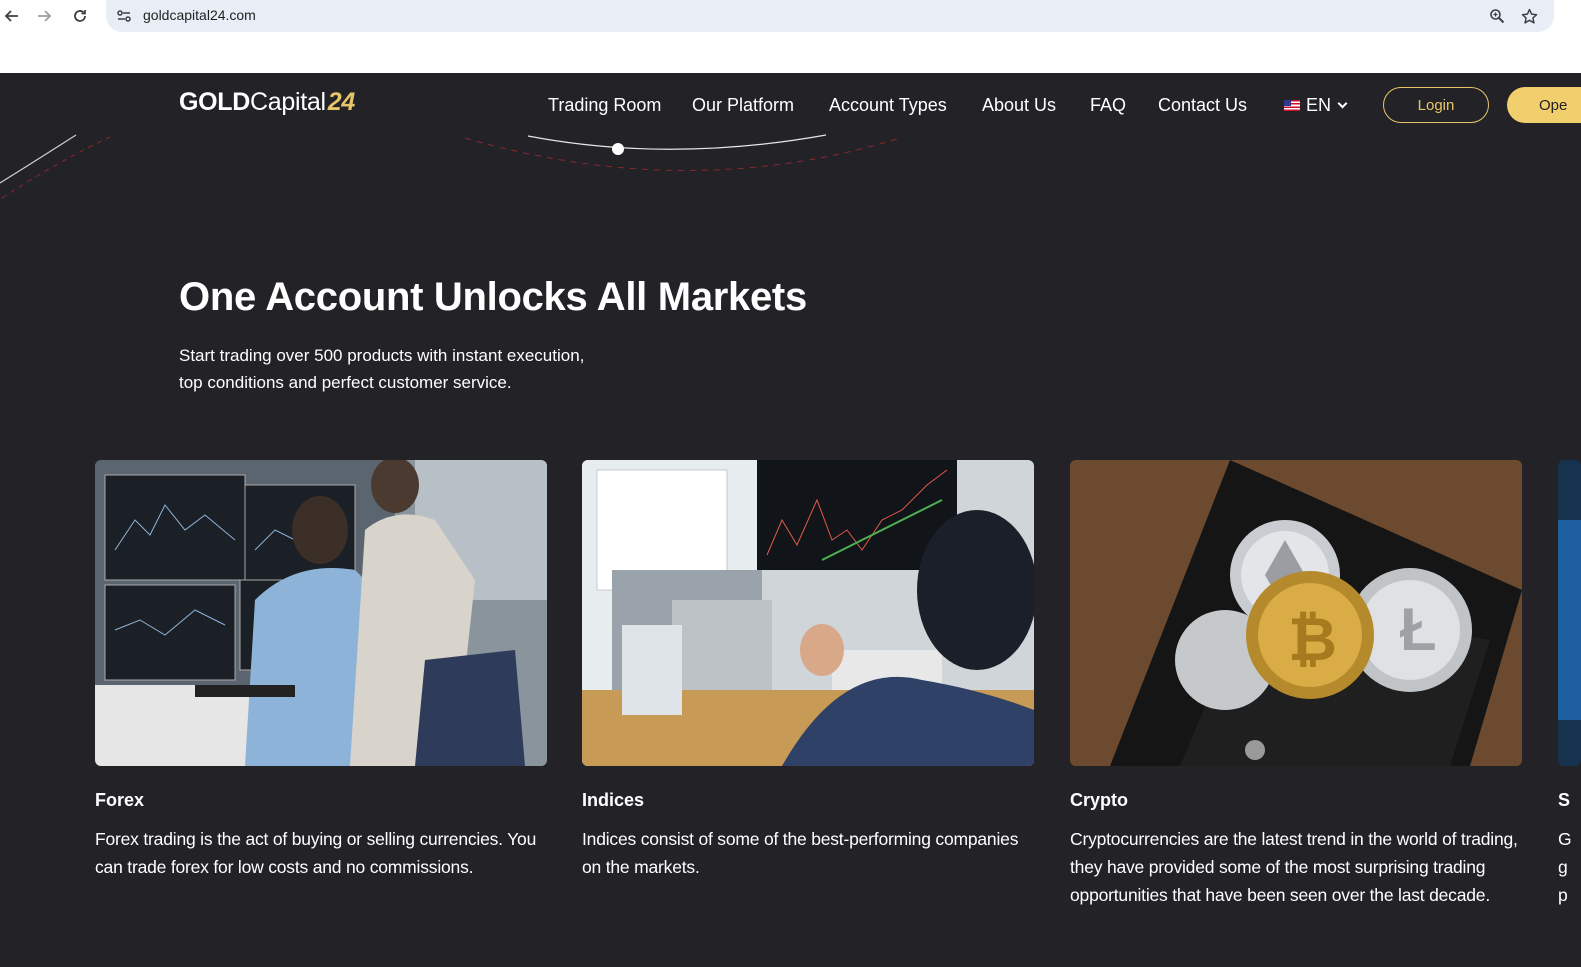  Describe the element at coordinates (124, 16) in the screenshot. I see `site-settings-icon` at that location.